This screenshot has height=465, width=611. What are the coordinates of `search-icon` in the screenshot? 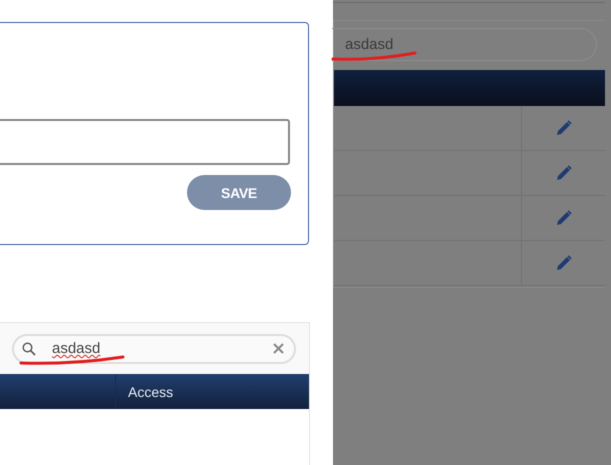 It's located at (29, 349).